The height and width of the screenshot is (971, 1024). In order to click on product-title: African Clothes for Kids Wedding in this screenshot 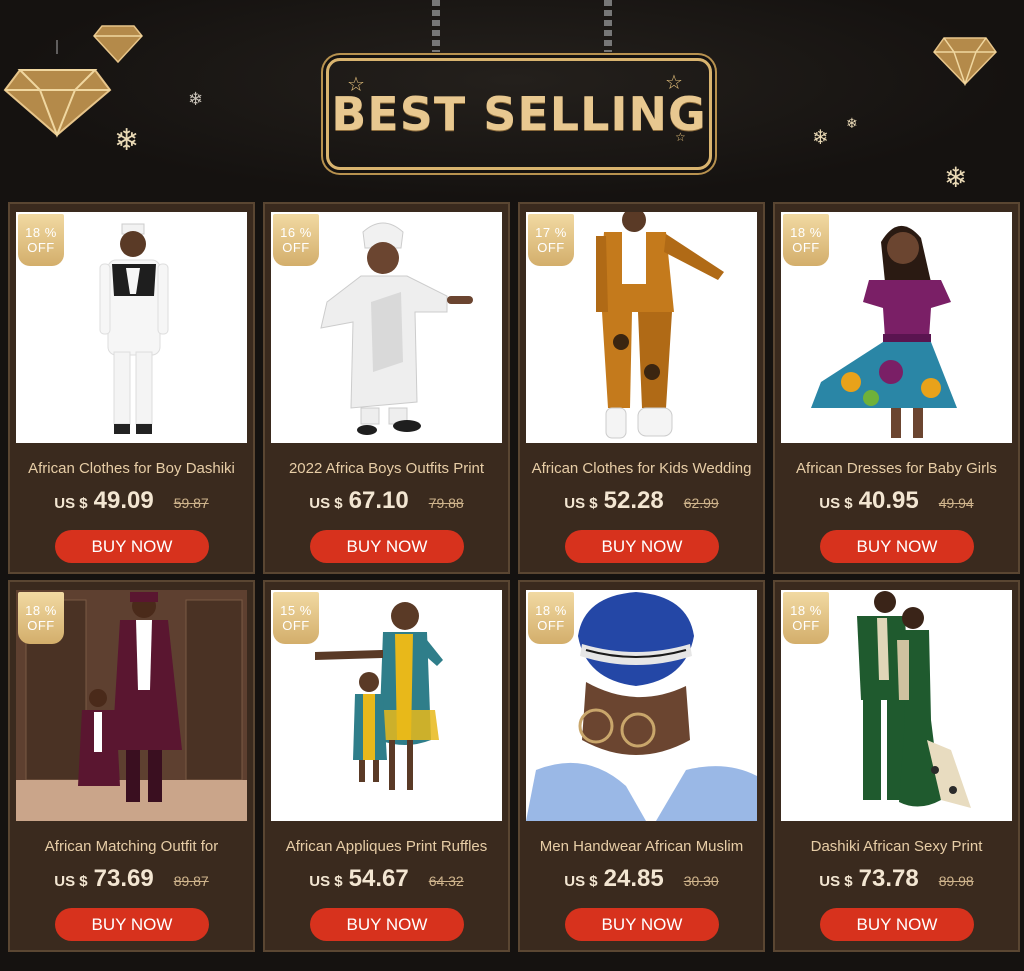, I will do `click(641, 468)`.